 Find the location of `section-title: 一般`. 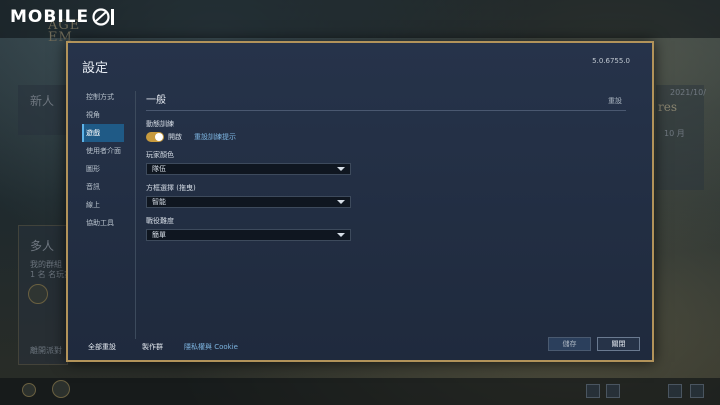

section-title: 一般 is located at coordinates (156, 100).